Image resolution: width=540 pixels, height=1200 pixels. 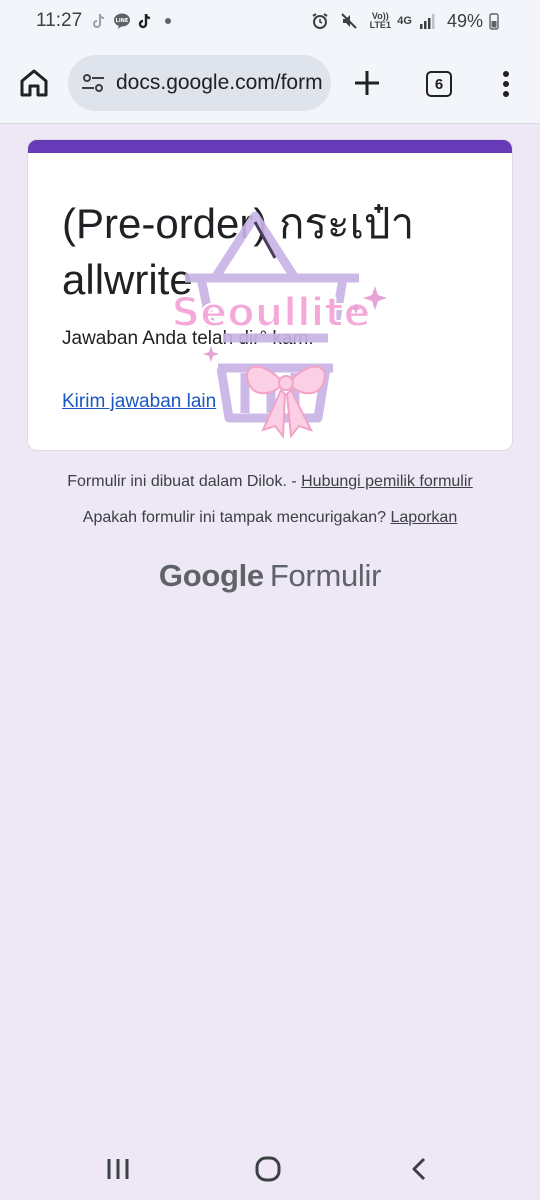 I want to click on alarm-icon, so click(x=320, y=21).